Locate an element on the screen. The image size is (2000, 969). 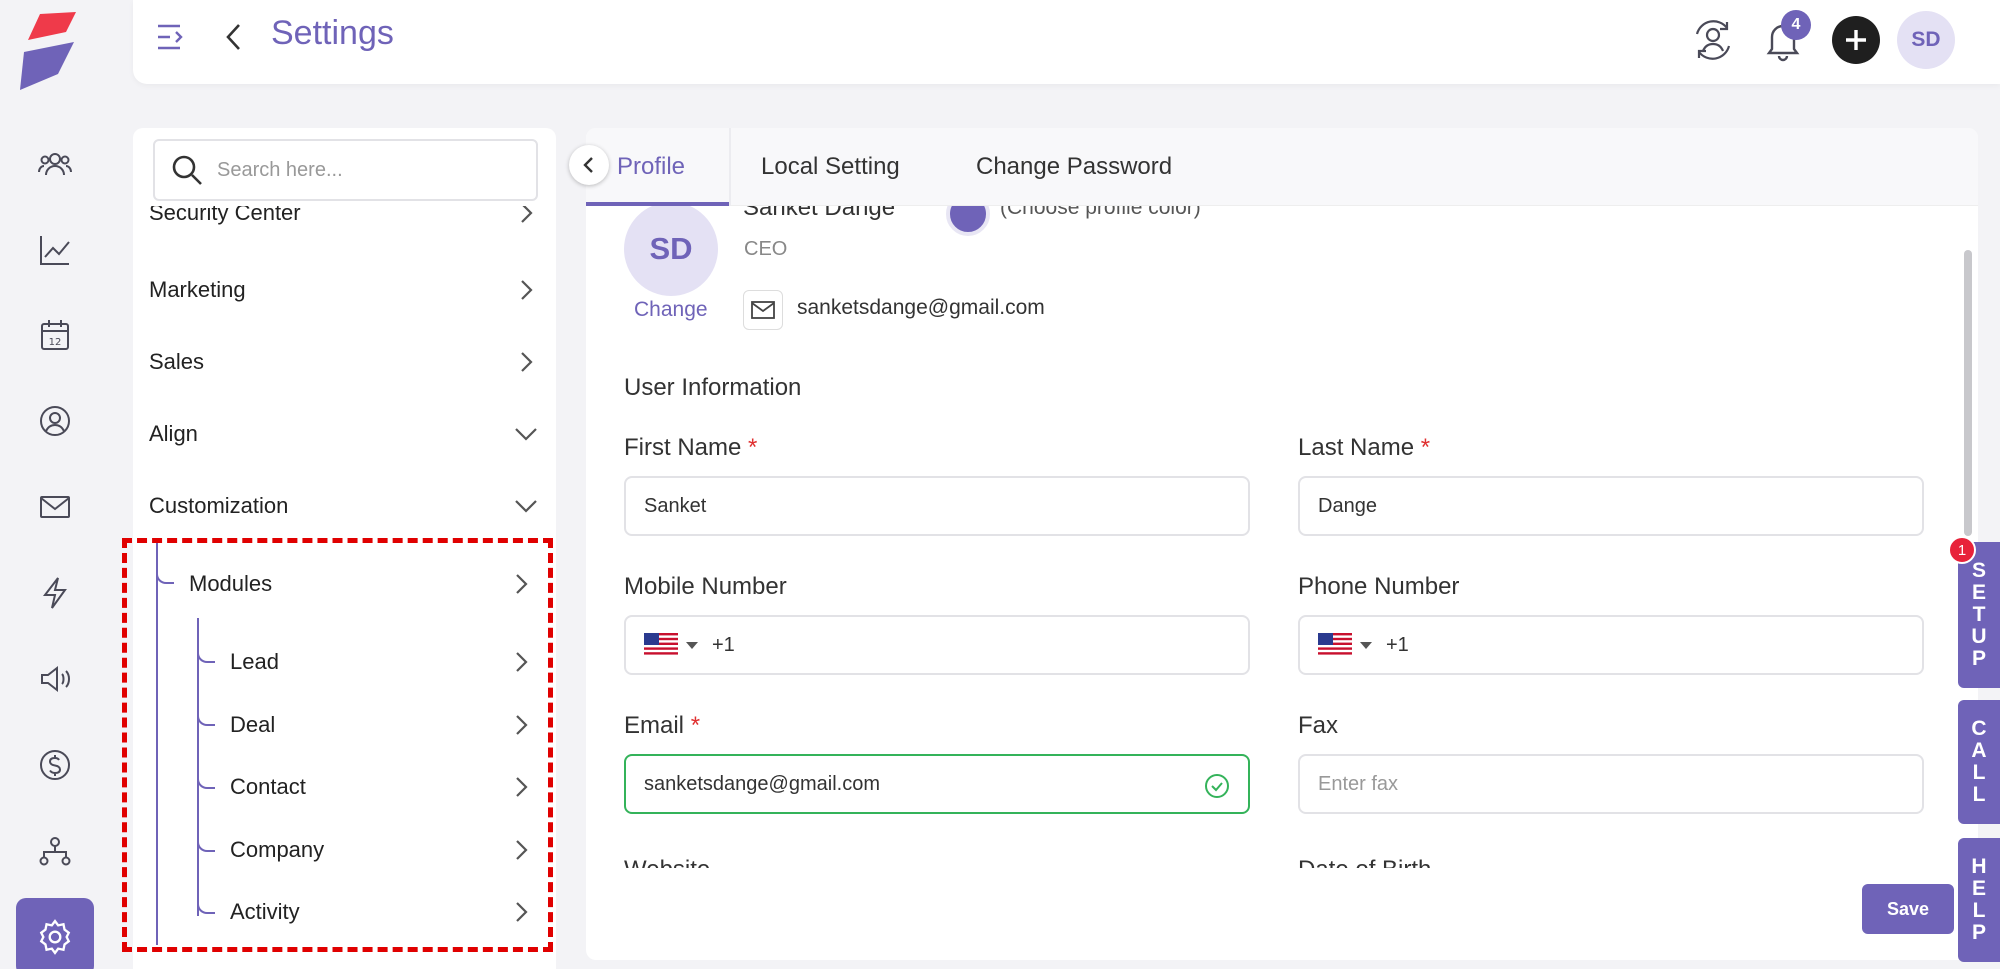
fax-label: Fax is located at coordinates (1318, 725).